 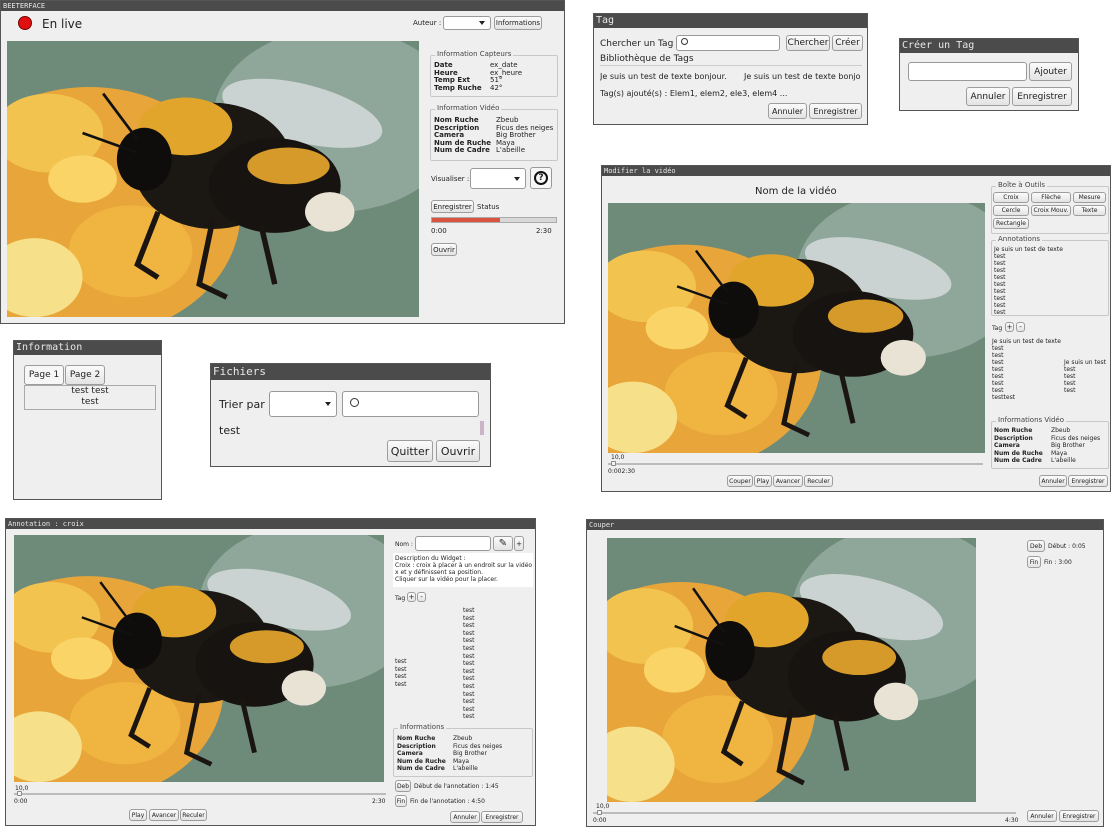 What do you see at coordinates (482, 428) in the screenshot?
I see `file-list-scrollbar` at bounding box center [482, 428].